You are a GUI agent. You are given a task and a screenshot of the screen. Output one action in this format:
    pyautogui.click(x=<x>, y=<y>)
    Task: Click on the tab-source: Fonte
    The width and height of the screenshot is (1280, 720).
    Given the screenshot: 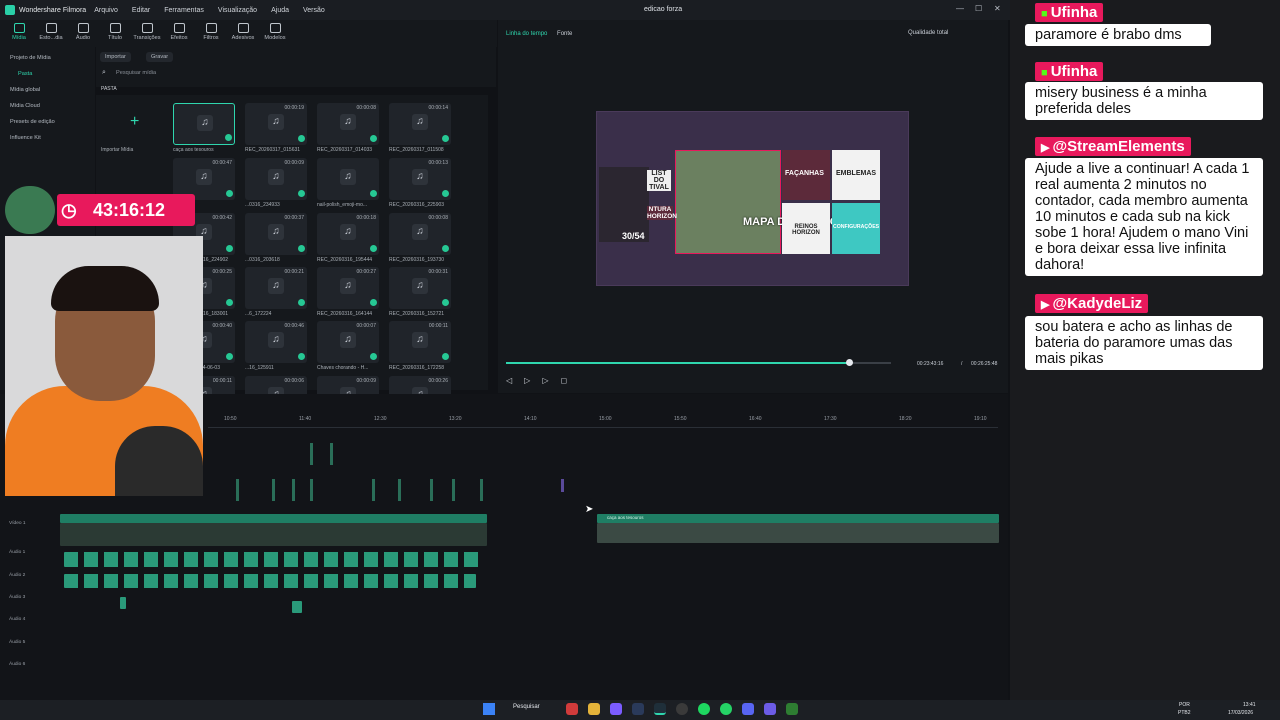 What is the action you would take?
    pyautogui.click(x=564, y=34)
    